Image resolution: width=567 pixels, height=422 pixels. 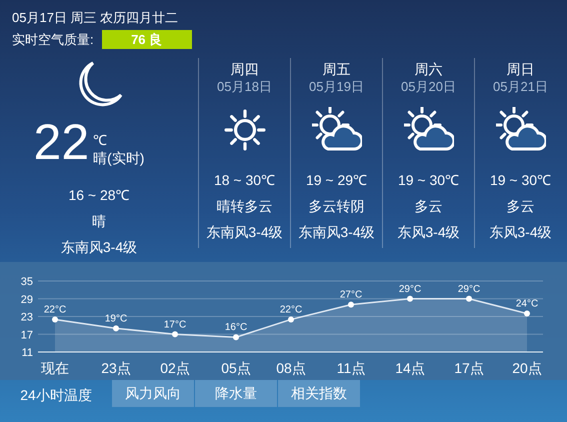 I want to click on axis-tick-label: 现在, so click(x=55, y=368).